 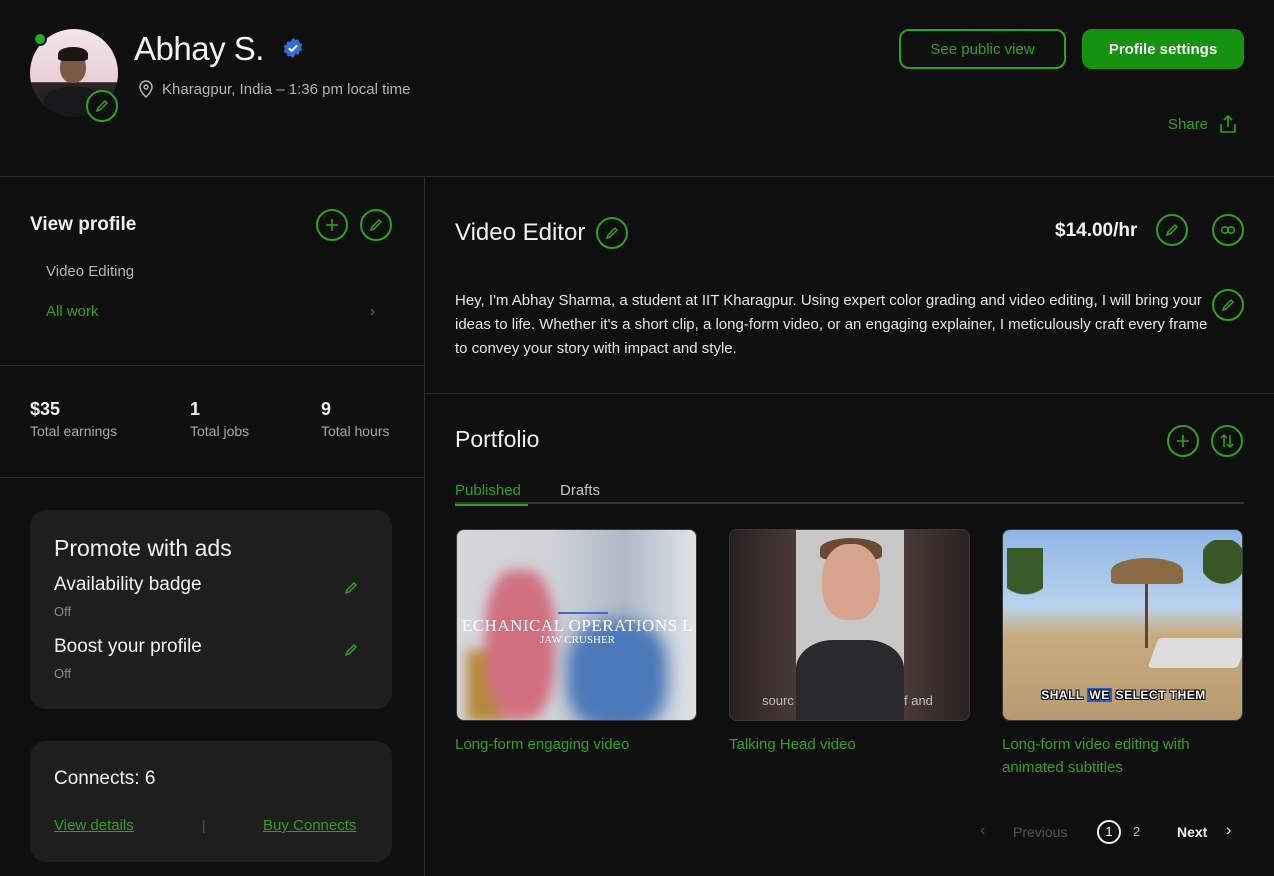 What do you see at coordinates (849, 493) in the screenshot?
I see `portfolio-tabs: Published Drafts` at bounding box center [849, 493].